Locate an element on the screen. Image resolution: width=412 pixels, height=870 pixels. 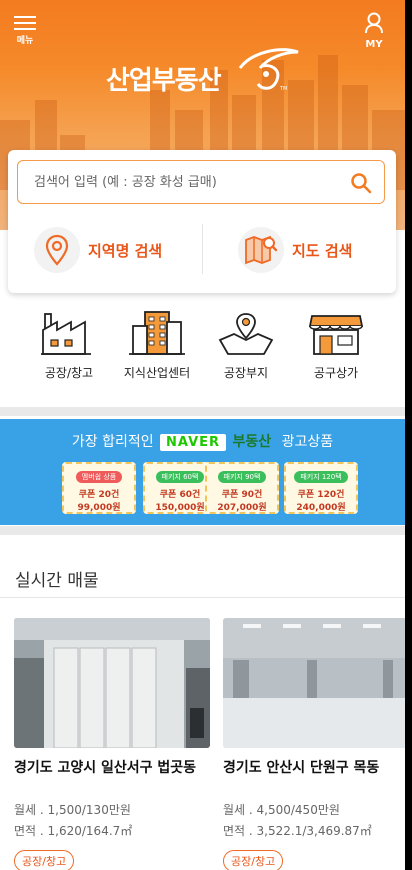
my-page-button: MY is located at coordinates (374, 31).